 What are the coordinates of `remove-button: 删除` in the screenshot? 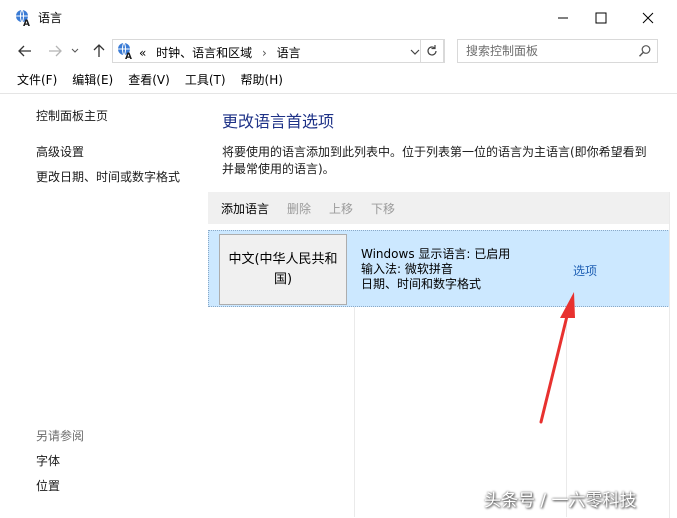 It's located at (299, 208).